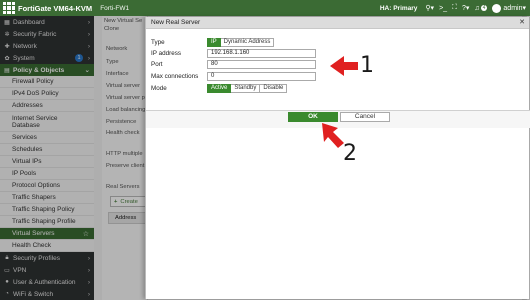 The width and height of the screenshot is (530, 300). Describe the element at coordinates (340, 102) in the screenshot. I see `annotation-layer` at that location.